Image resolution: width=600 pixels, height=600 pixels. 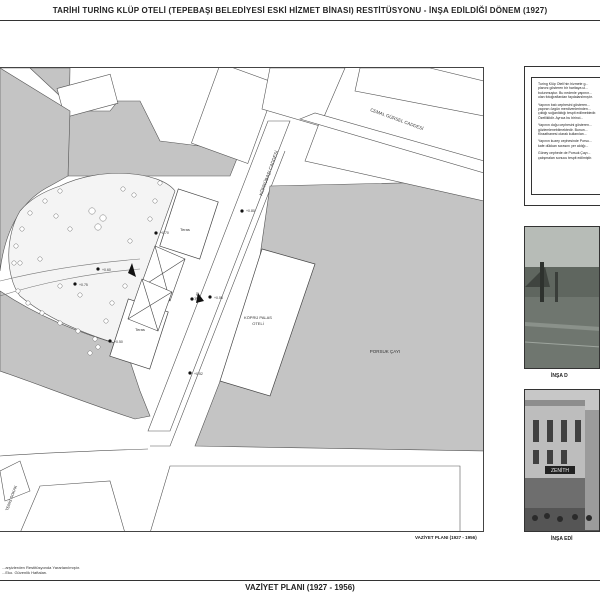 What do you see at coordinates (559, 376) in the screenshot?
I see `photo-caption-top: İNŞA D` at bounding box center [559, 376].